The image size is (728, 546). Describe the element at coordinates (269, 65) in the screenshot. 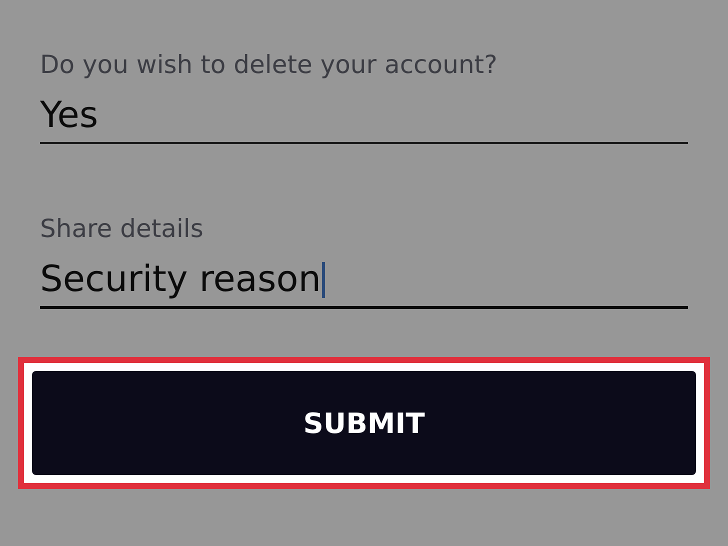

I see `field-label: Do you wish to delete your account?` at that location.